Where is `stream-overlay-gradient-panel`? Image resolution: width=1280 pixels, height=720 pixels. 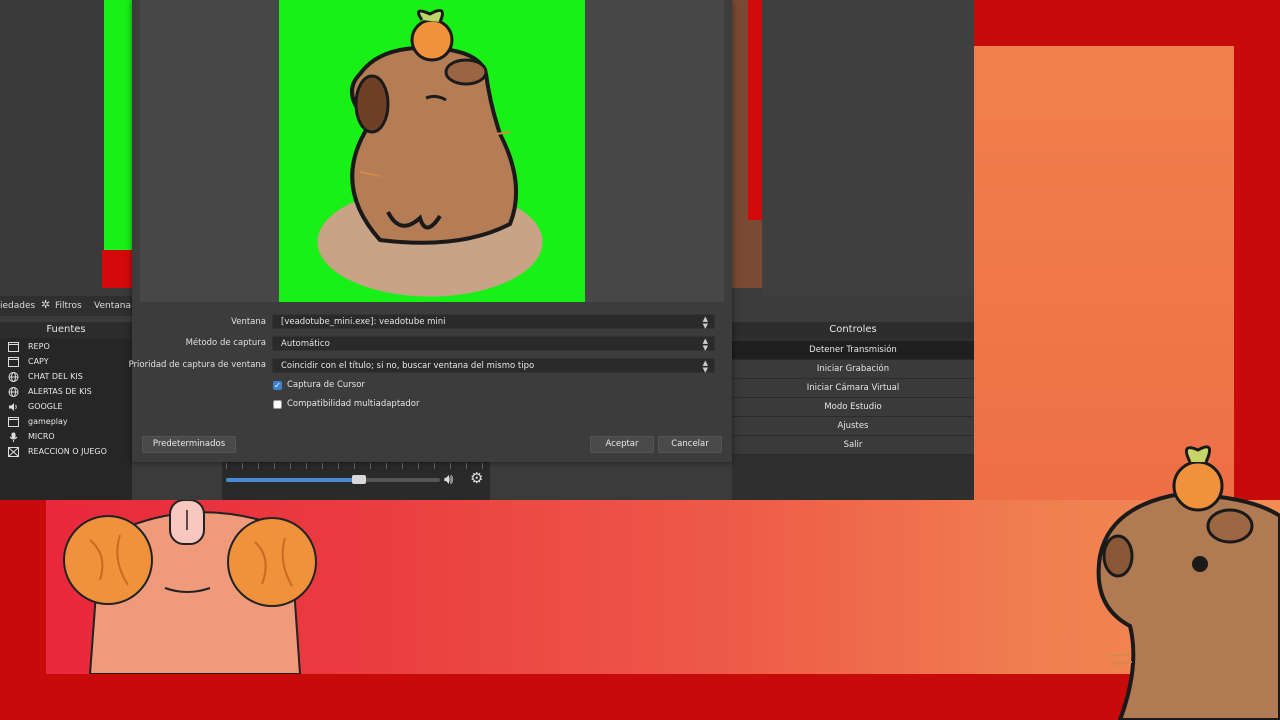
stream-overlay-gradient-panel is located at coordinates (1104, 273).